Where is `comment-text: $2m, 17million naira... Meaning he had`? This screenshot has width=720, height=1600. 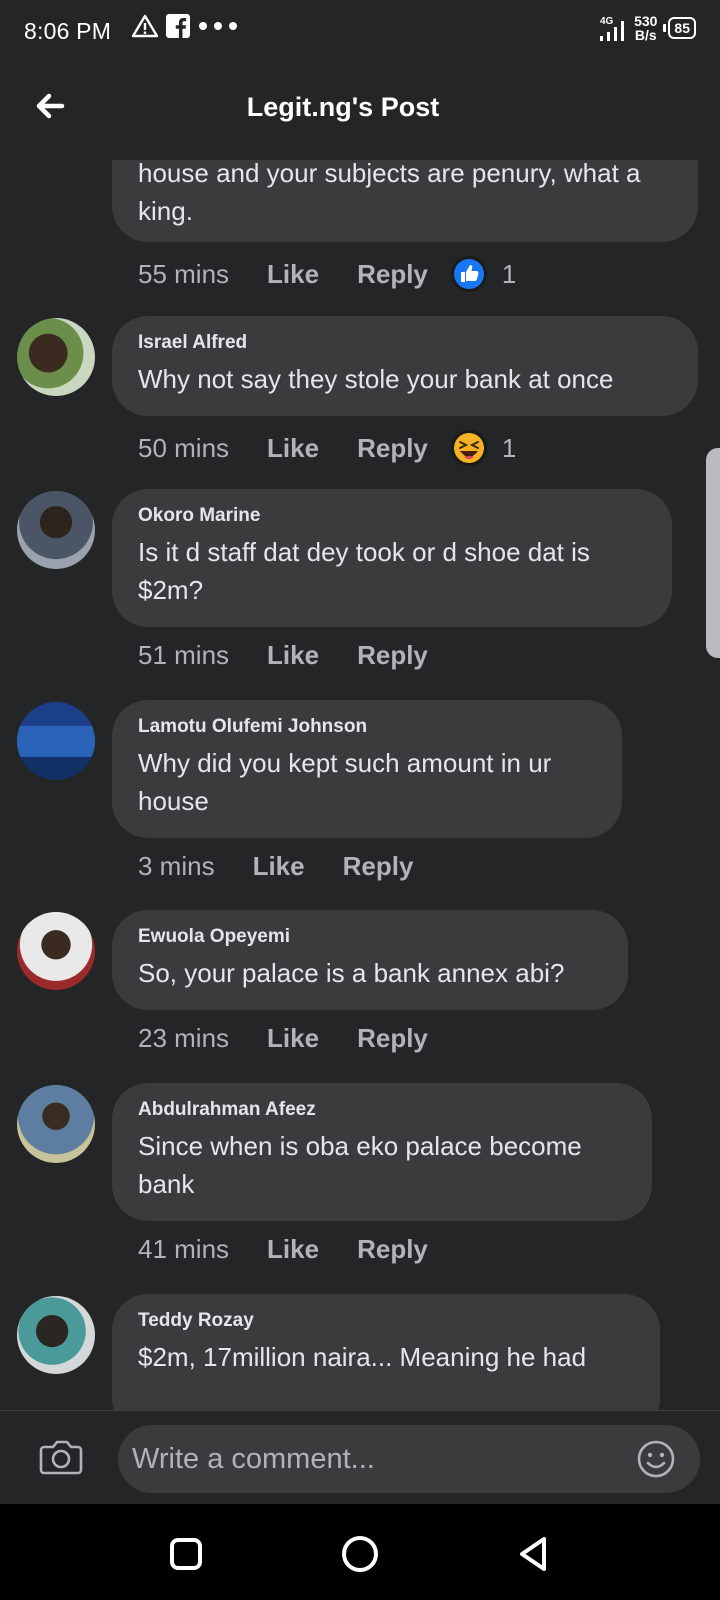 comment-text: $2m, 17million naira... Meaning he had is located at coordinates (362, 1357).